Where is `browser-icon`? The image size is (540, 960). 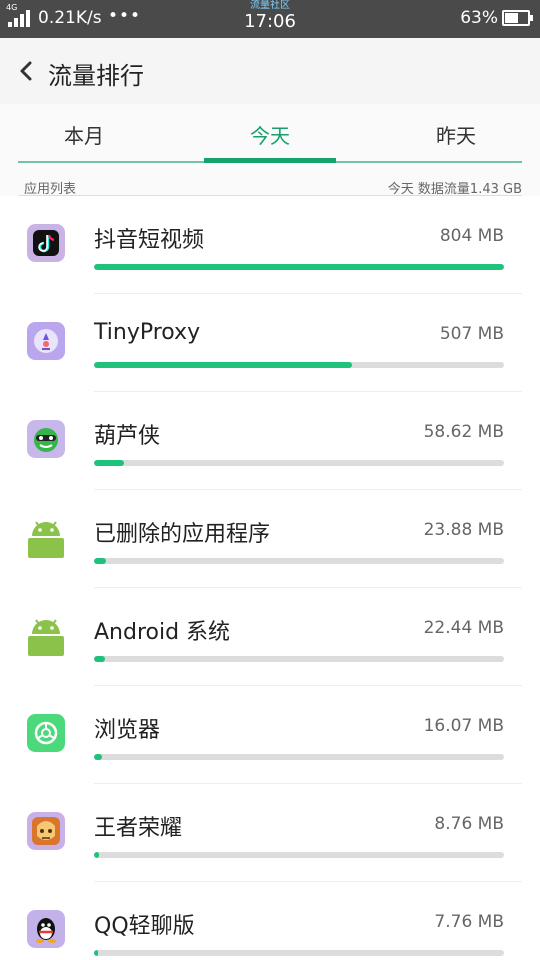
browser-icon is located at coordinates (46, 733).